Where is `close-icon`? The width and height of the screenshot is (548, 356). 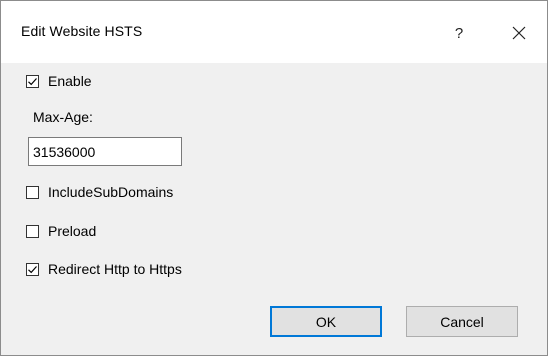
close-icon is located at coordinates (519, 33).